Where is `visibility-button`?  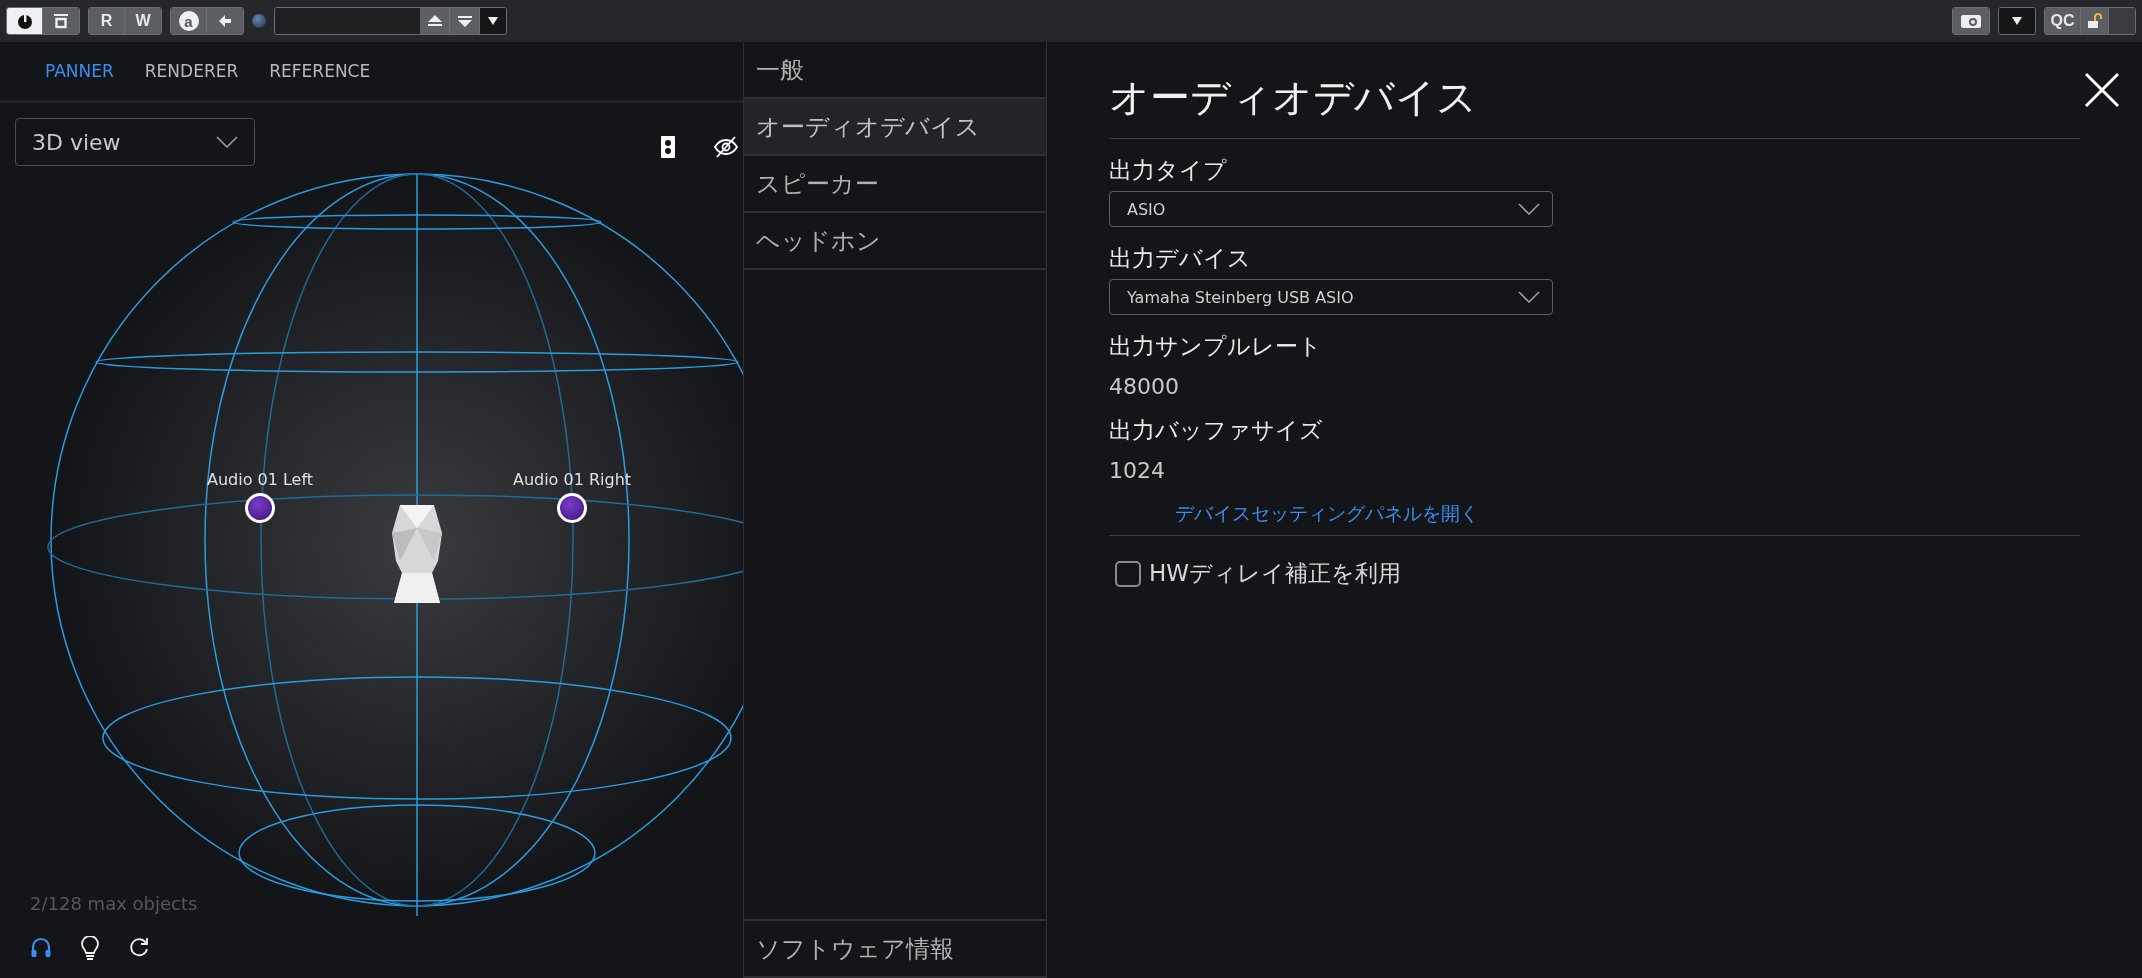
visibility-button is located at coordinates (726, 147).